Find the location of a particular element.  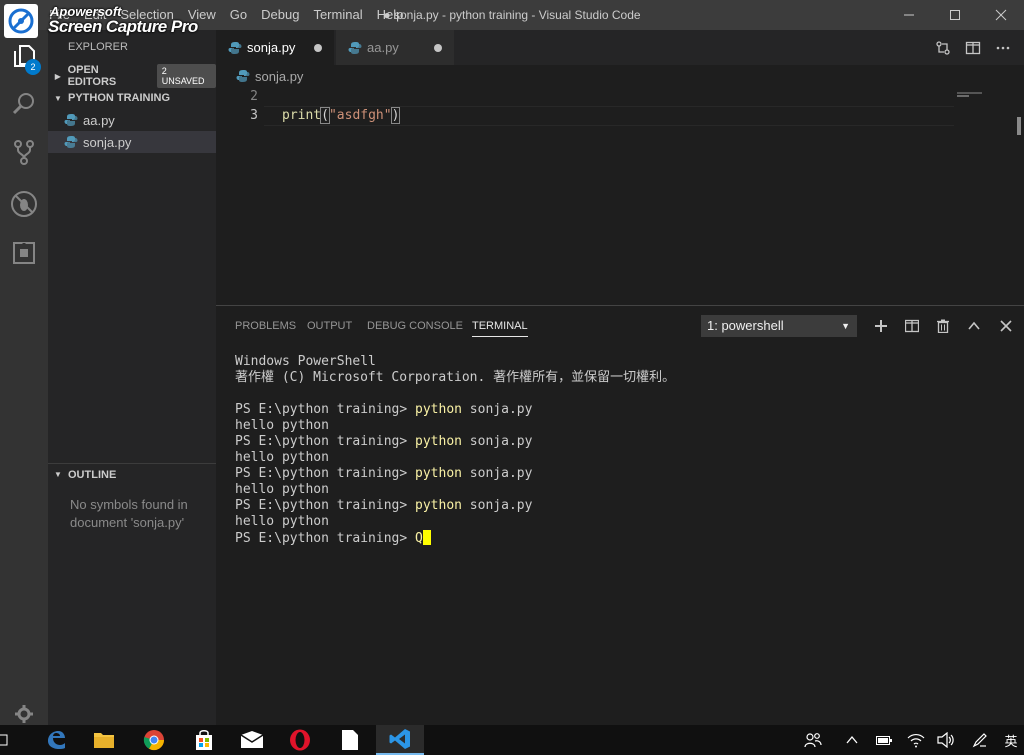

code-token-string: "asdfgh" is located at coordinates (360, 115).